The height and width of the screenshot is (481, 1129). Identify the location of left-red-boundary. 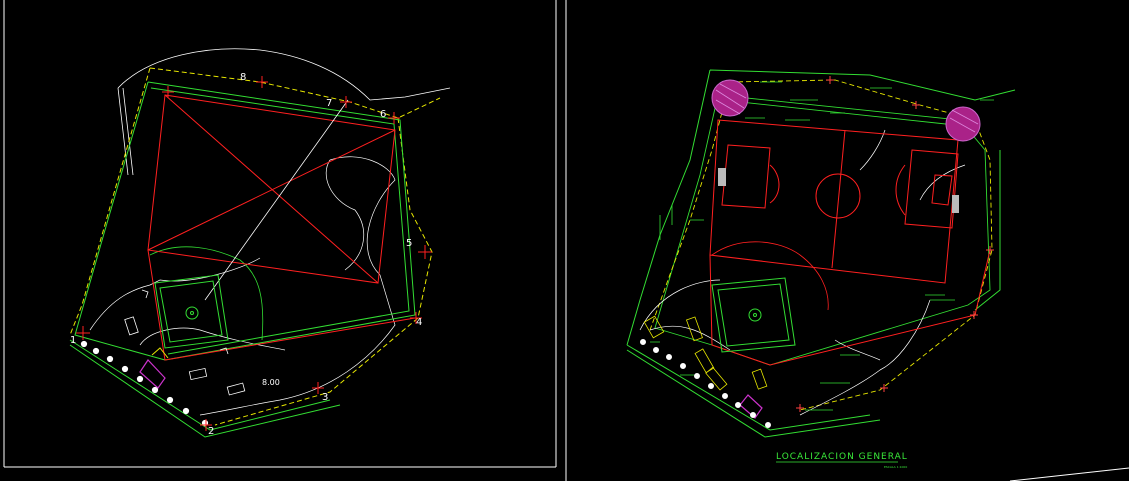
(281, 305).